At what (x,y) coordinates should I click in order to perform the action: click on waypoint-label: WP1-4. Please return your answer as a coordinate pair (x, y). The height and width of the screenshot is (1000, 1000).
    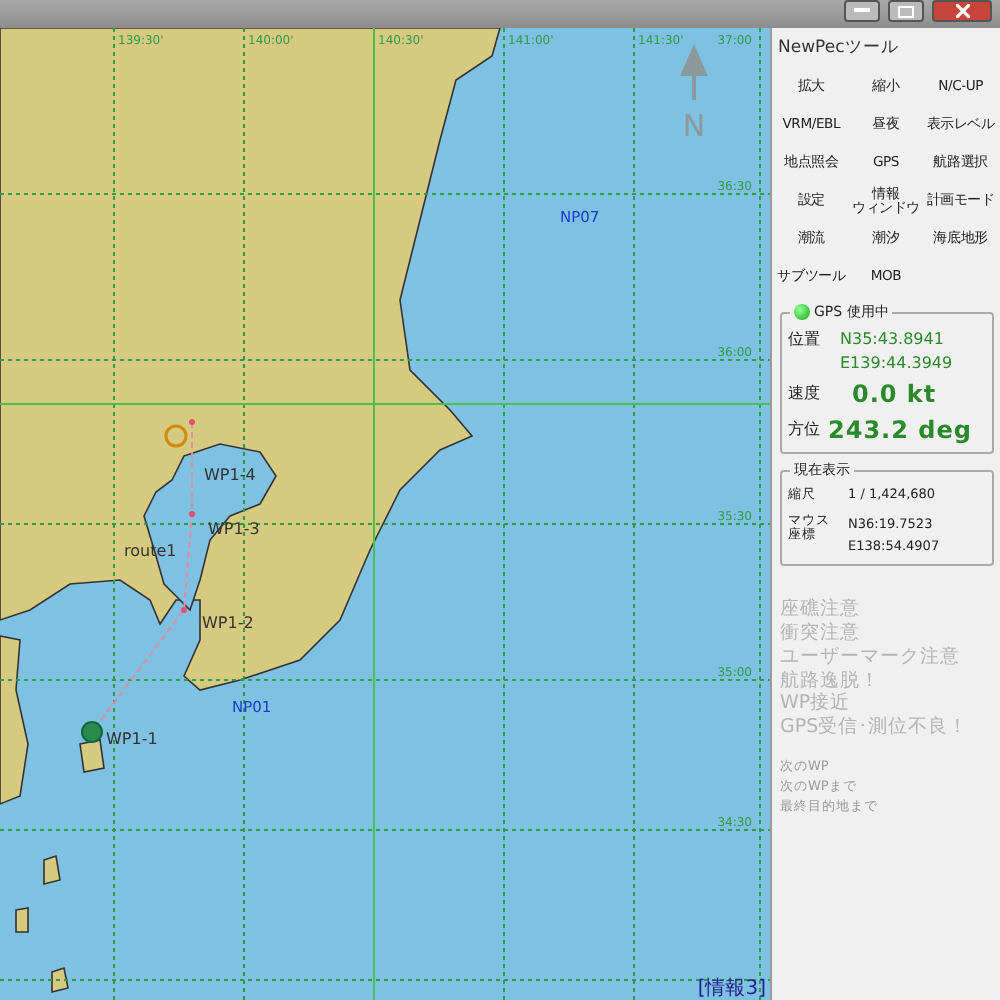
    Looking at the image, I should click on (230, 475).